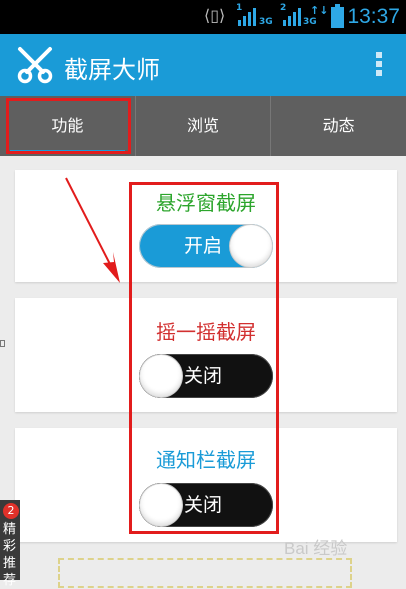  What do you see at coordinates (205, 573) in the screenshot?
I see `dashed-frame` at bounding box center [205, 573].